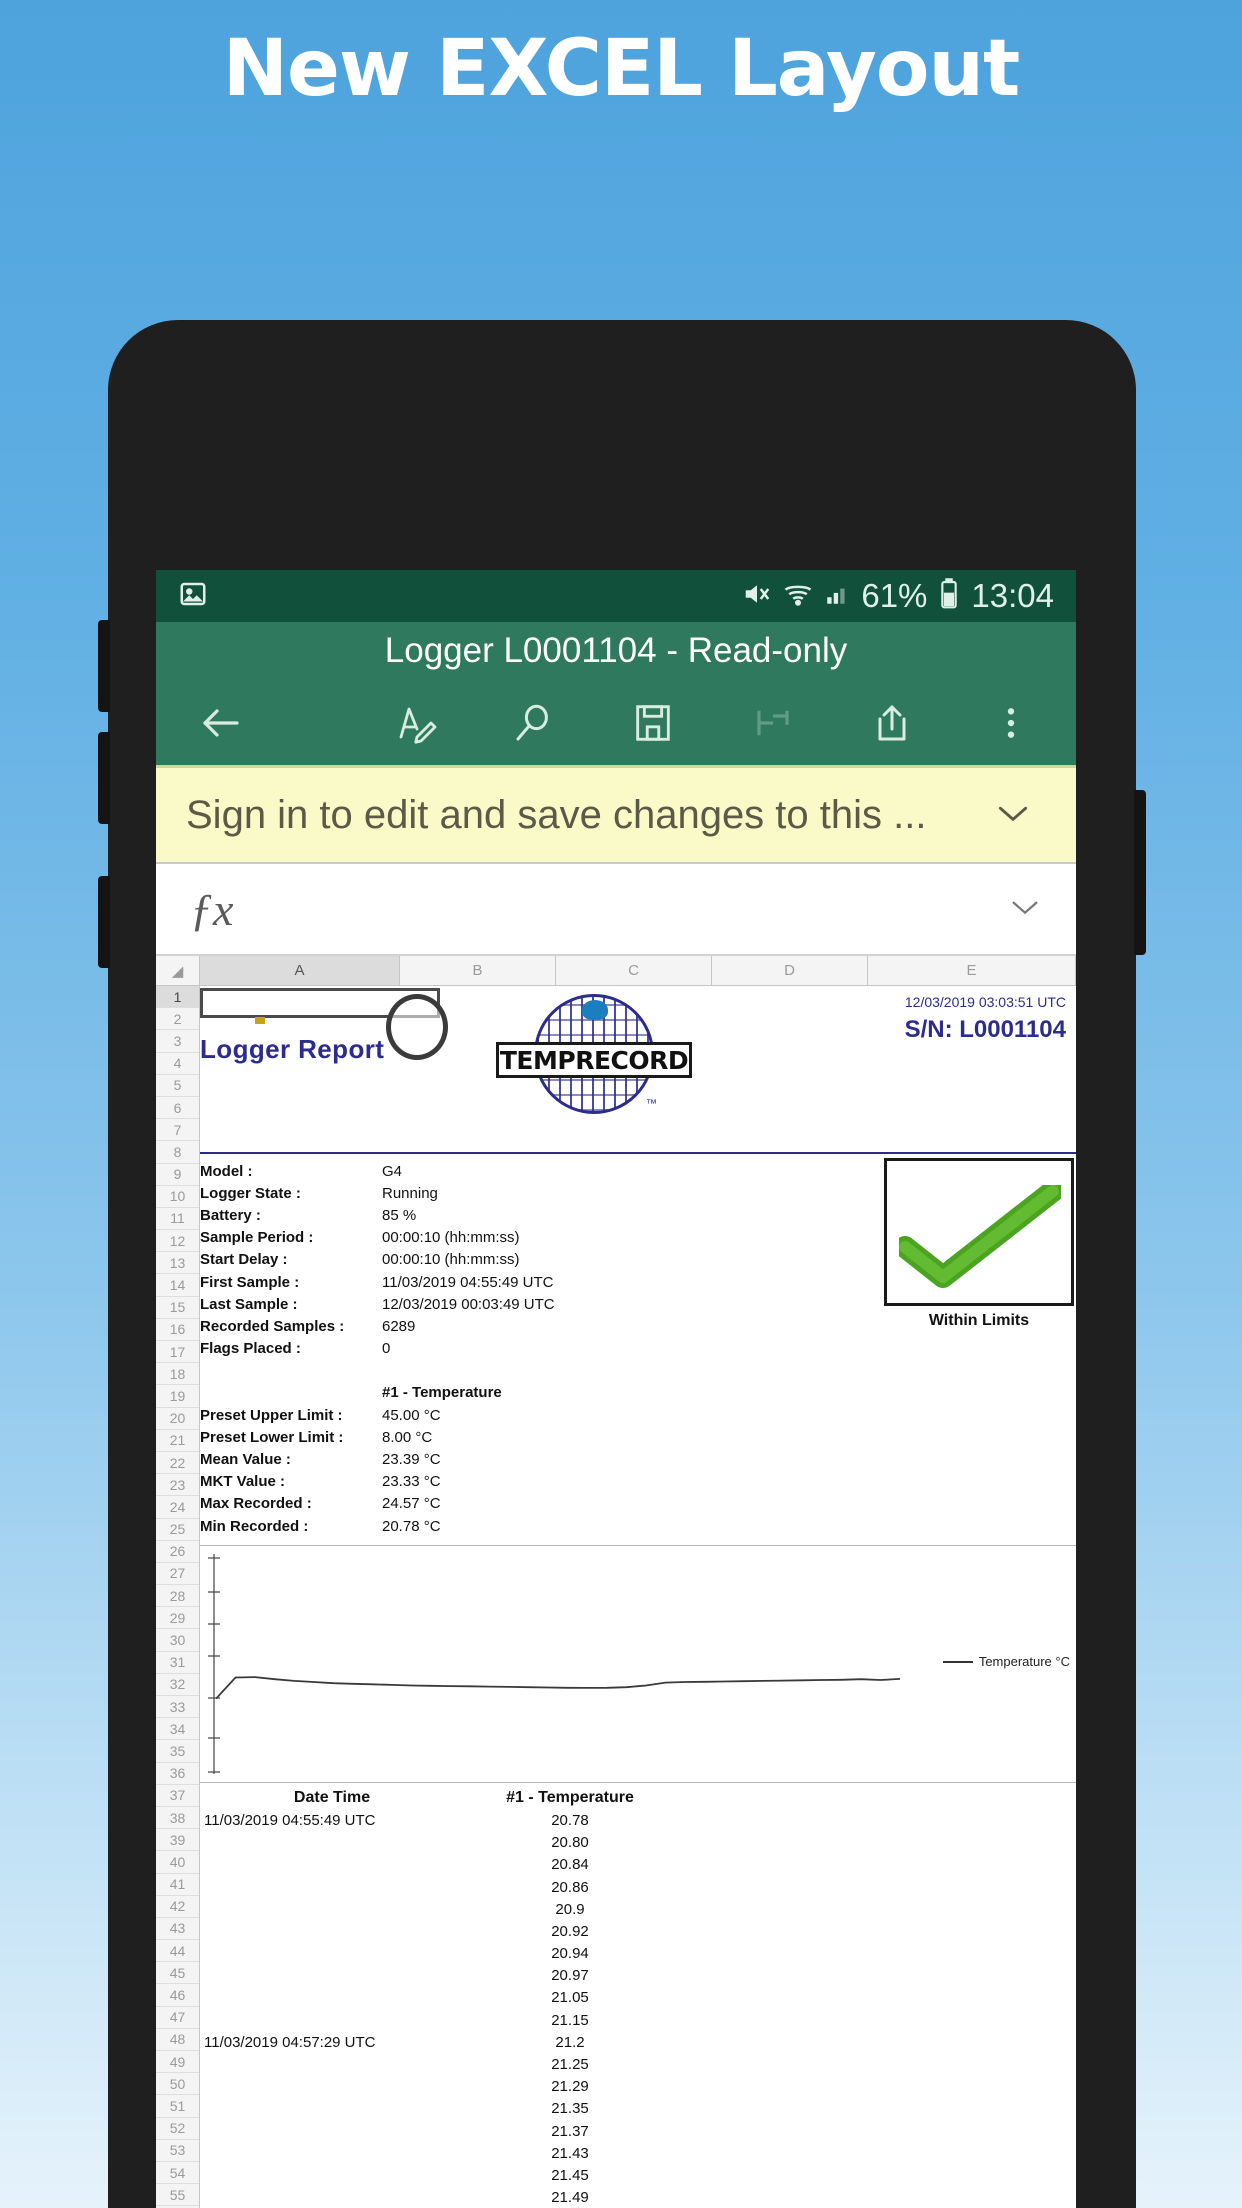 This screenshot has height=2208, width=1242. I want to click on power-button, so click(1140, 872).